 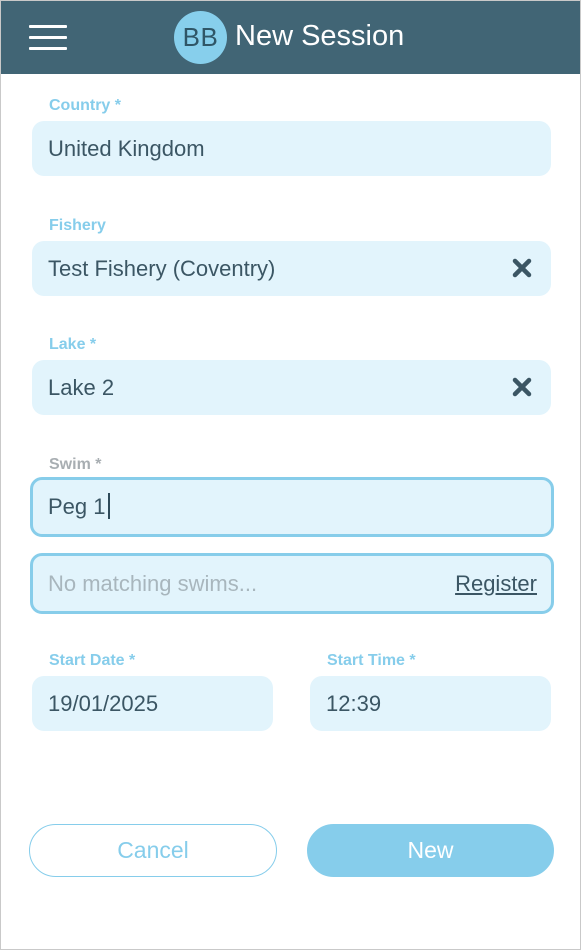 I want to click on app-header: BB New Session, so click(x=290, y=37).